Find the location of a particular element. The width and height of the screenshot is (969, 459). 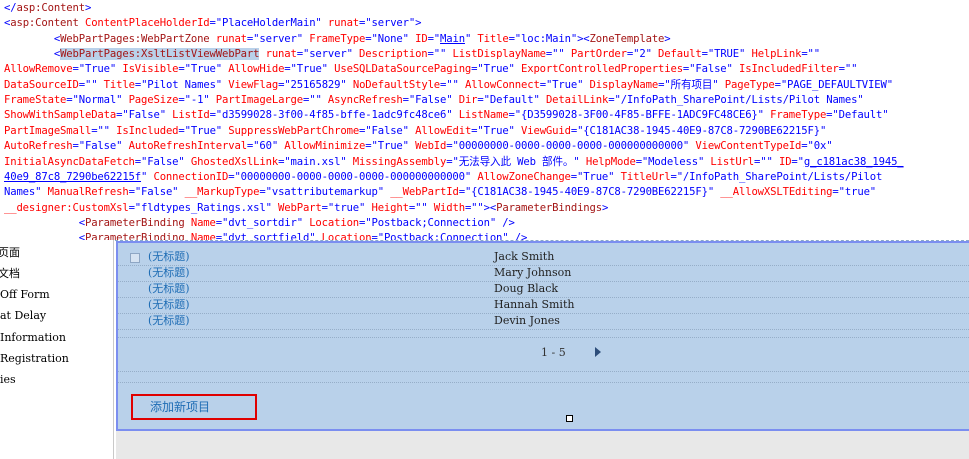

code-token: ="" is located at coordinates (810, 54).